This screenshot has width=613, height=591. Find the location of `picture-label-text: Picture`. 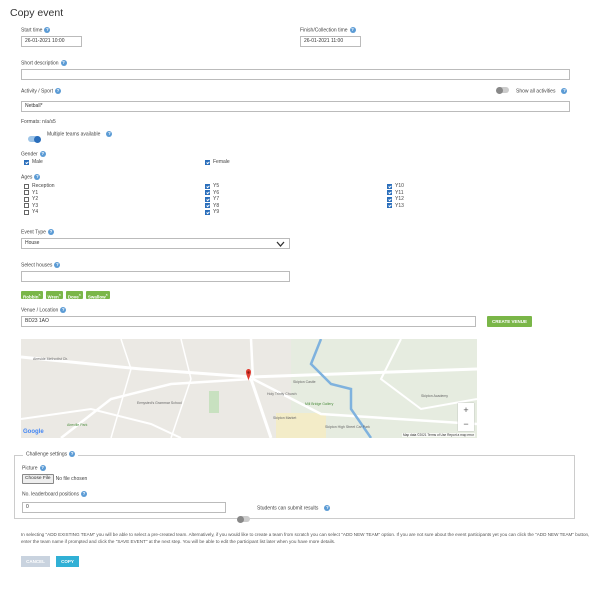

picture-label-text: Picture is located at coordinates (30, 468).